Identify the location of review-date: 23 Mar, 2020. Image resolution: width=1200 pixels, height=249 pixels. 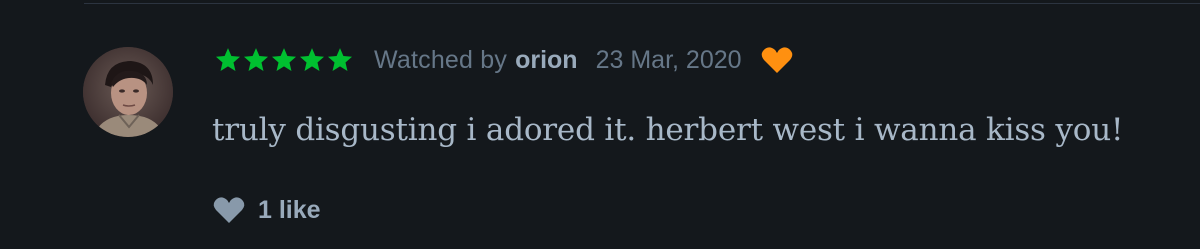
(669, 60).